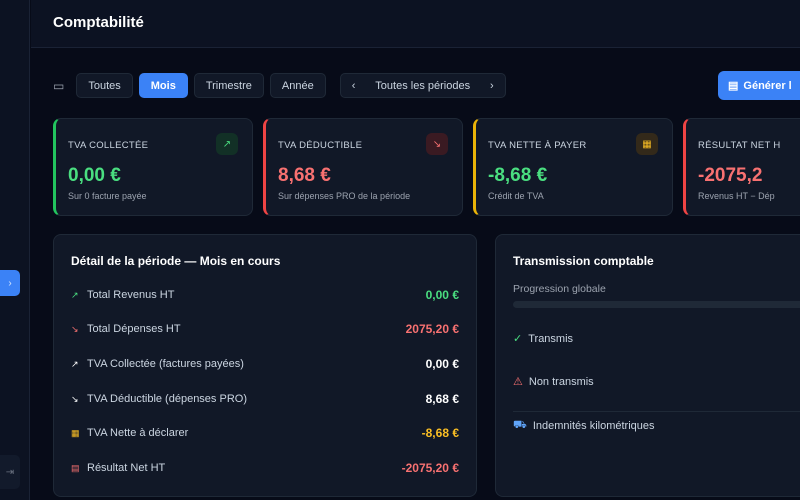  I want to click on card-value: -8,68 €, so click(518, 175).